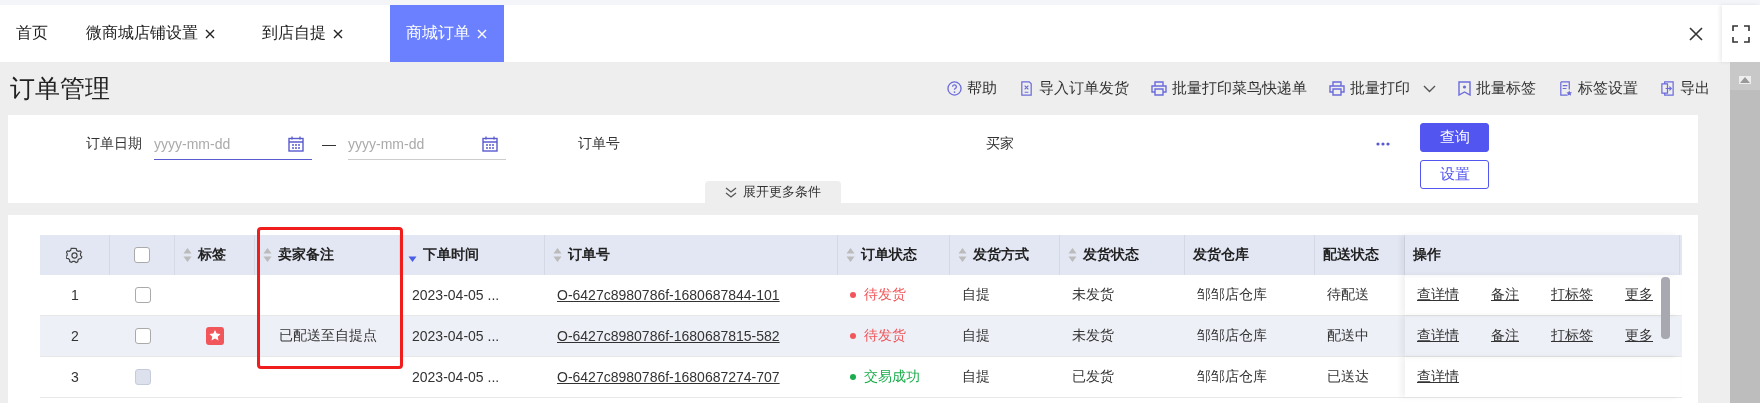 This screenshot has width=1760, height=403. What do you see at coordinates (954, 88) in the screenshot?
I see `help-icon` at bounding box center [954, 88].